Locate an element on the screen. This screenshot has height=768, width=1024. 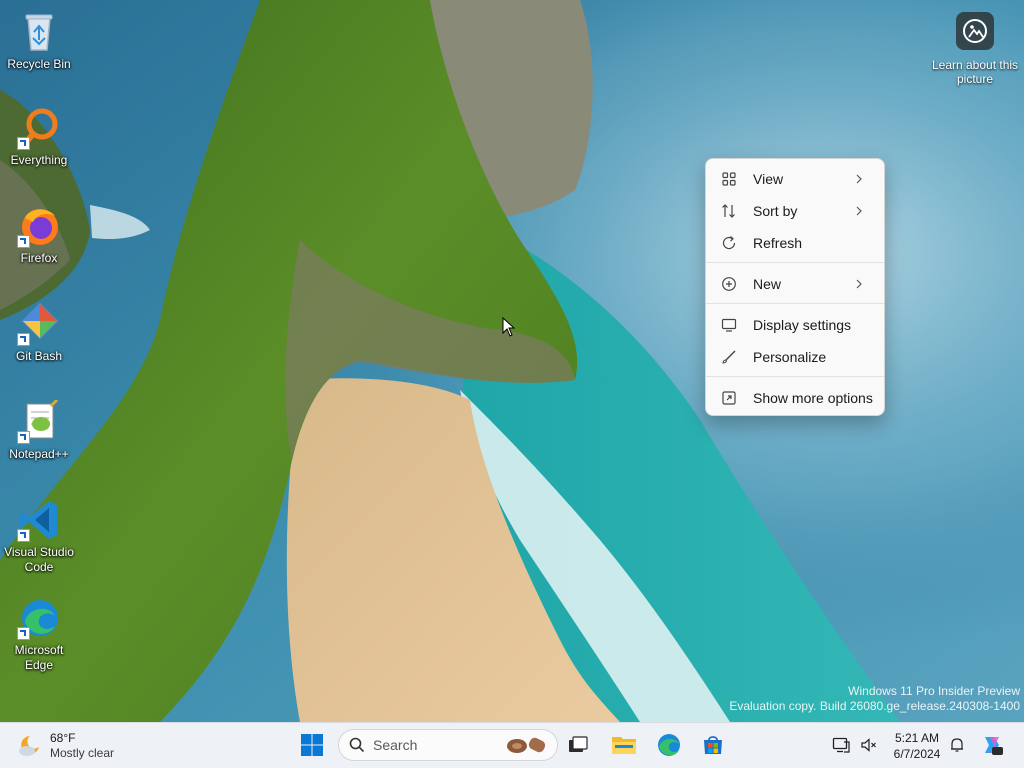
menu-item-refresh: Refresh is located at coordinates (795, 243).